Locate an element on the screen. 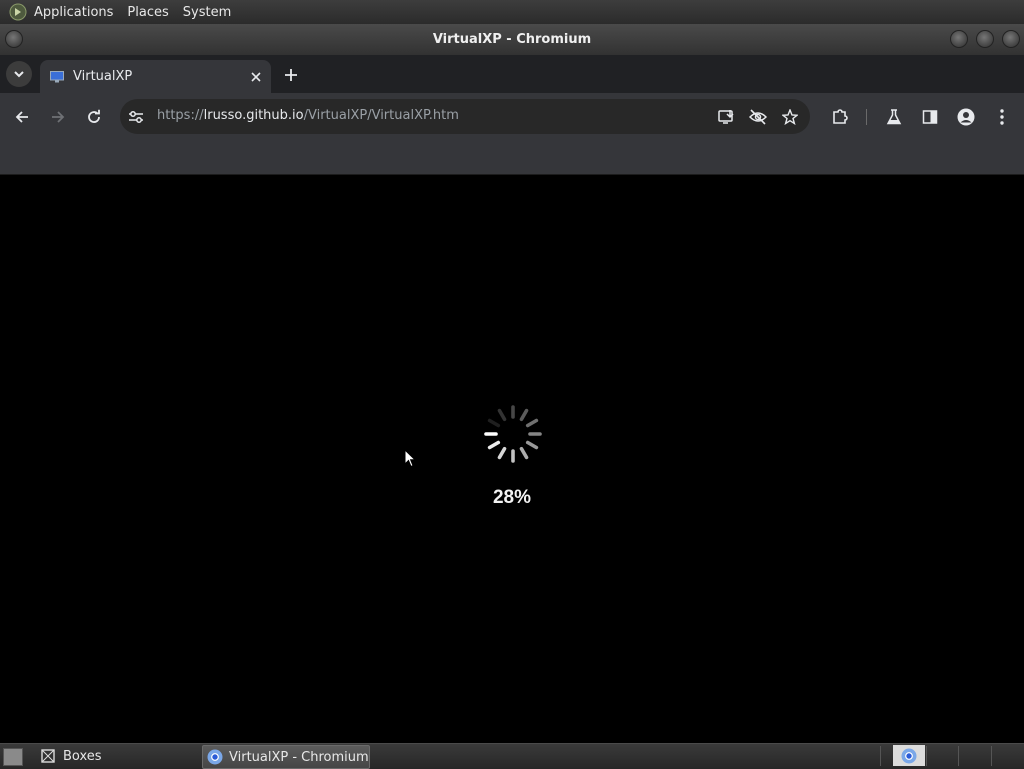  window-titlebar: VirtualXP - Chromium is located at coordinates (512, 39).